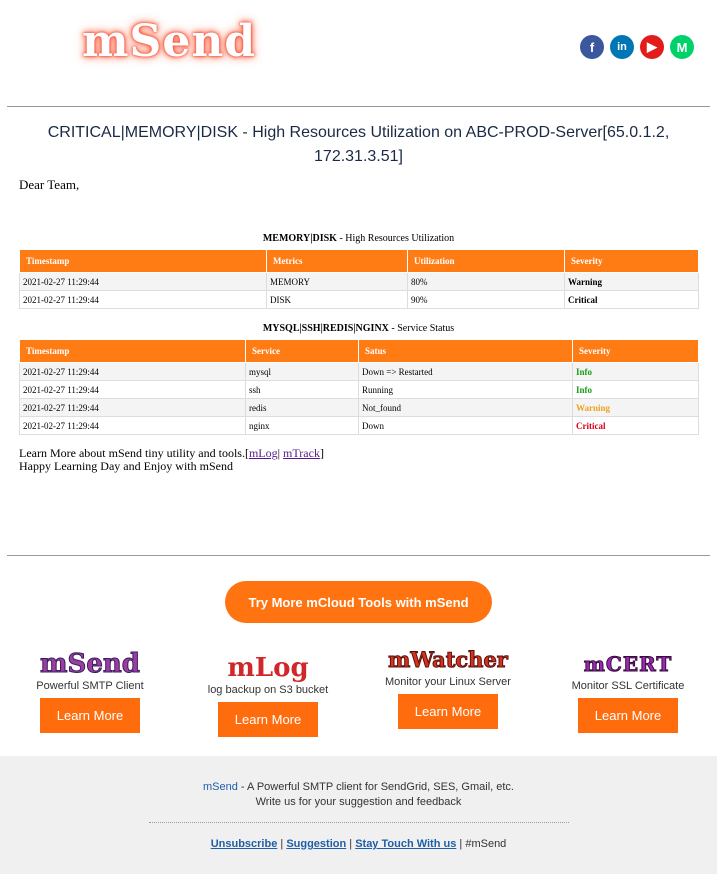  I want to click on column-header: Utilization, so click(486, 261).